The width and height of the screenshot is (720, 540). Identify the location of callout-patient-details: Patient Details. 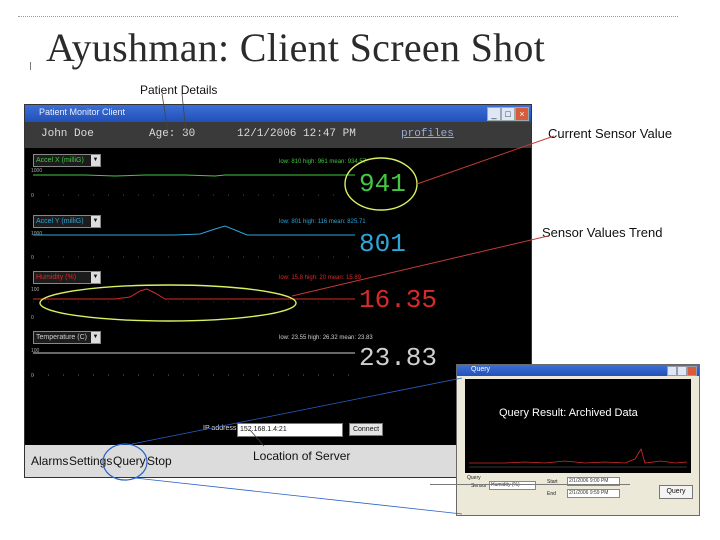
(179, 90).